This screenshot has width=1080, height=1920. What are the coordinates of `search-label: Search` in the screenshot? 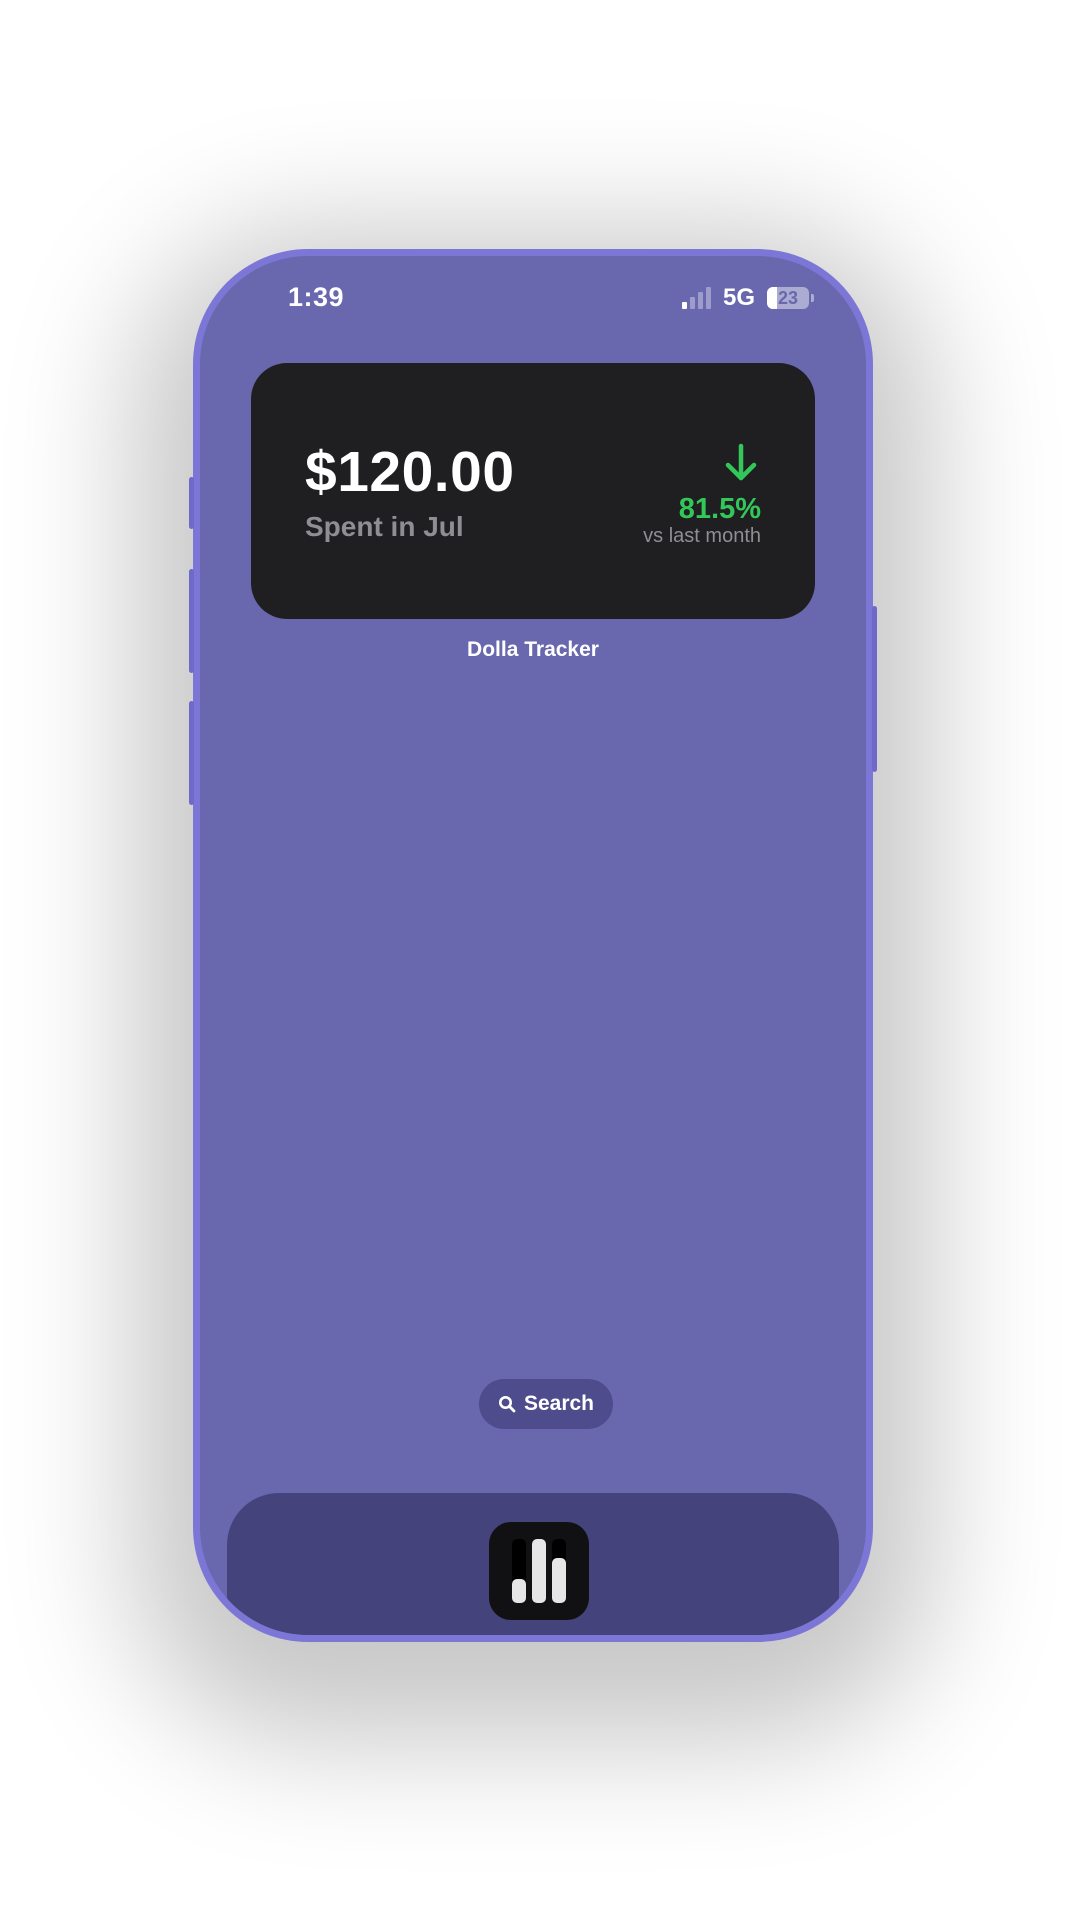 It's located at (559, 1403).